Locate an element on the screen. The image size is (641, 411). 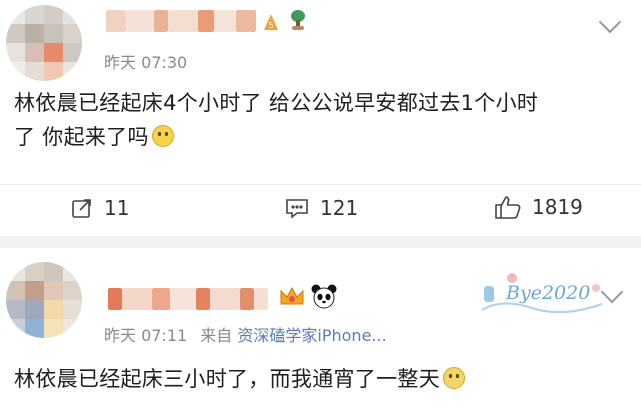
emoji-tired-icon is located at coordinates (454, 378).